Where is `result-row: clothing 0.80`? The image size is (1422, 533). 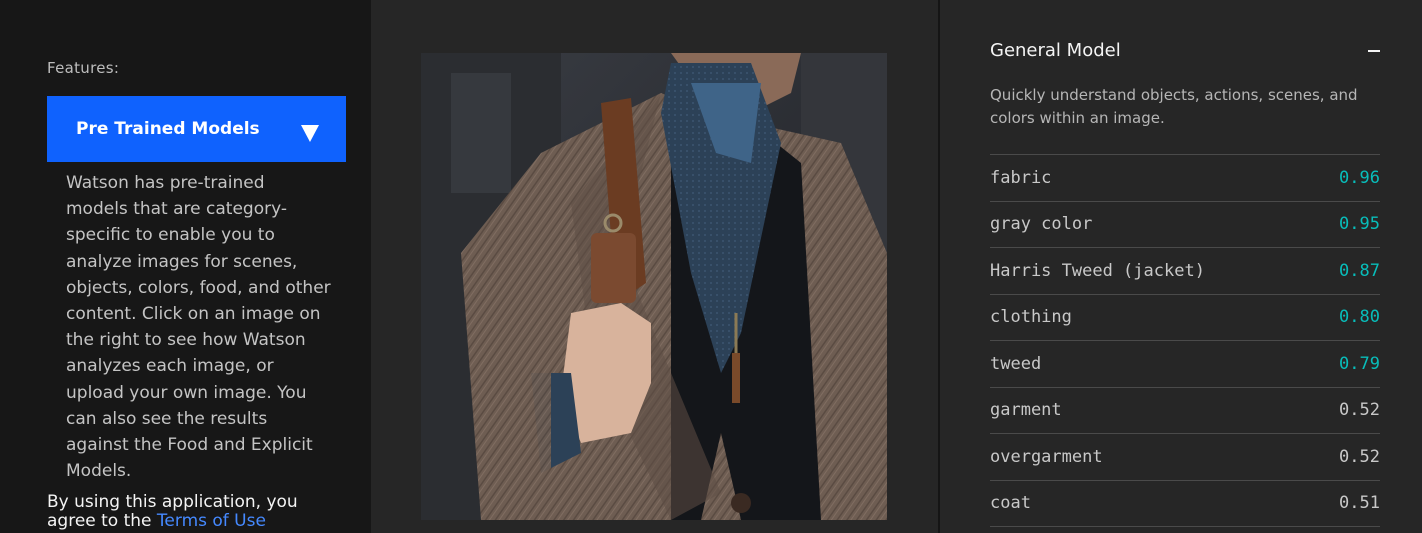
result-row: clothing 0.80 is located at coordinates (1185, 318).